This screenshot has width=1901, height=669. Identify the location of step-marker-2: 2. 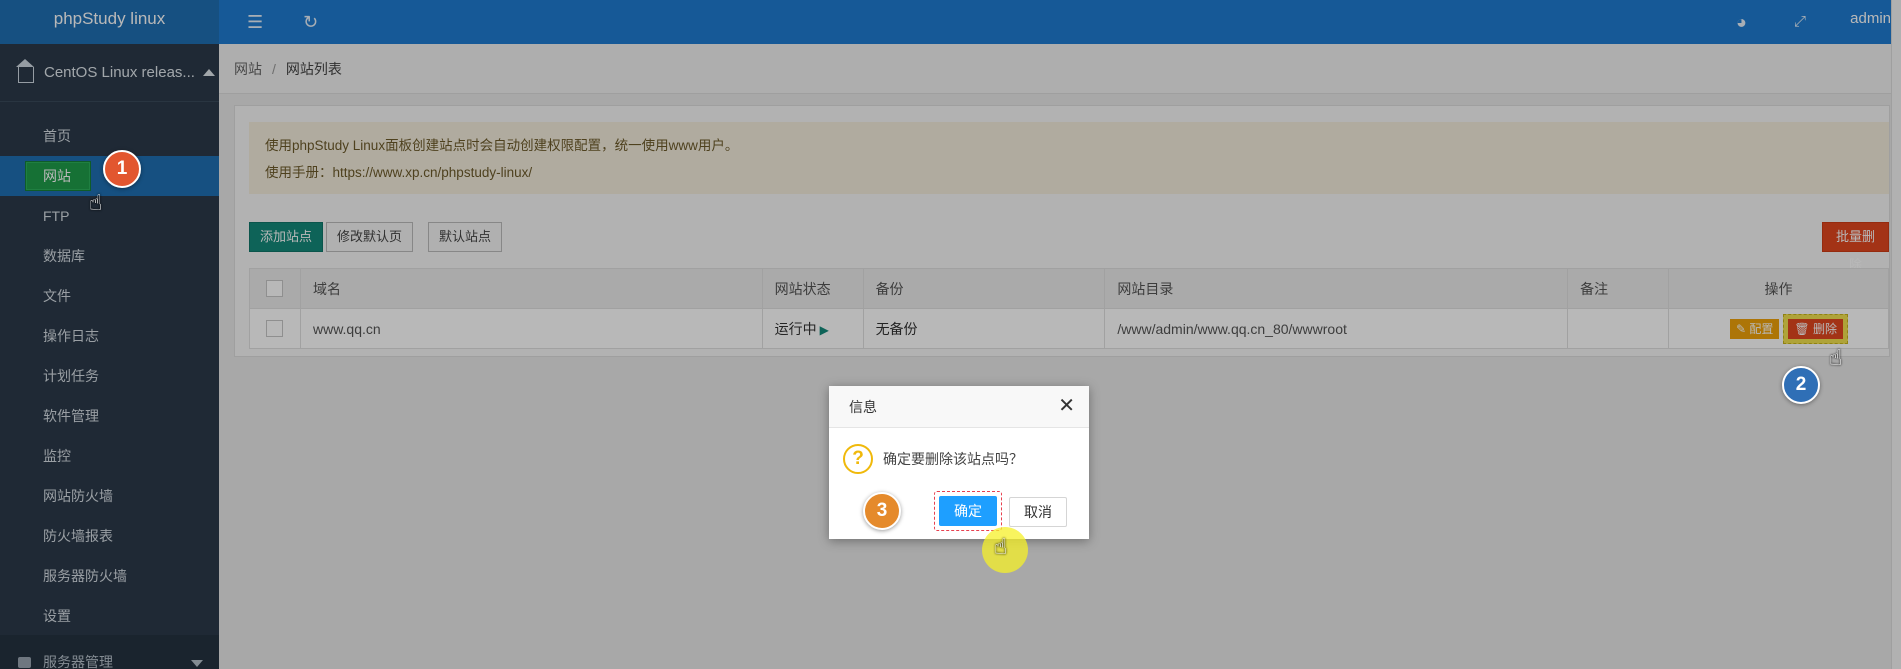
(1801, 385).